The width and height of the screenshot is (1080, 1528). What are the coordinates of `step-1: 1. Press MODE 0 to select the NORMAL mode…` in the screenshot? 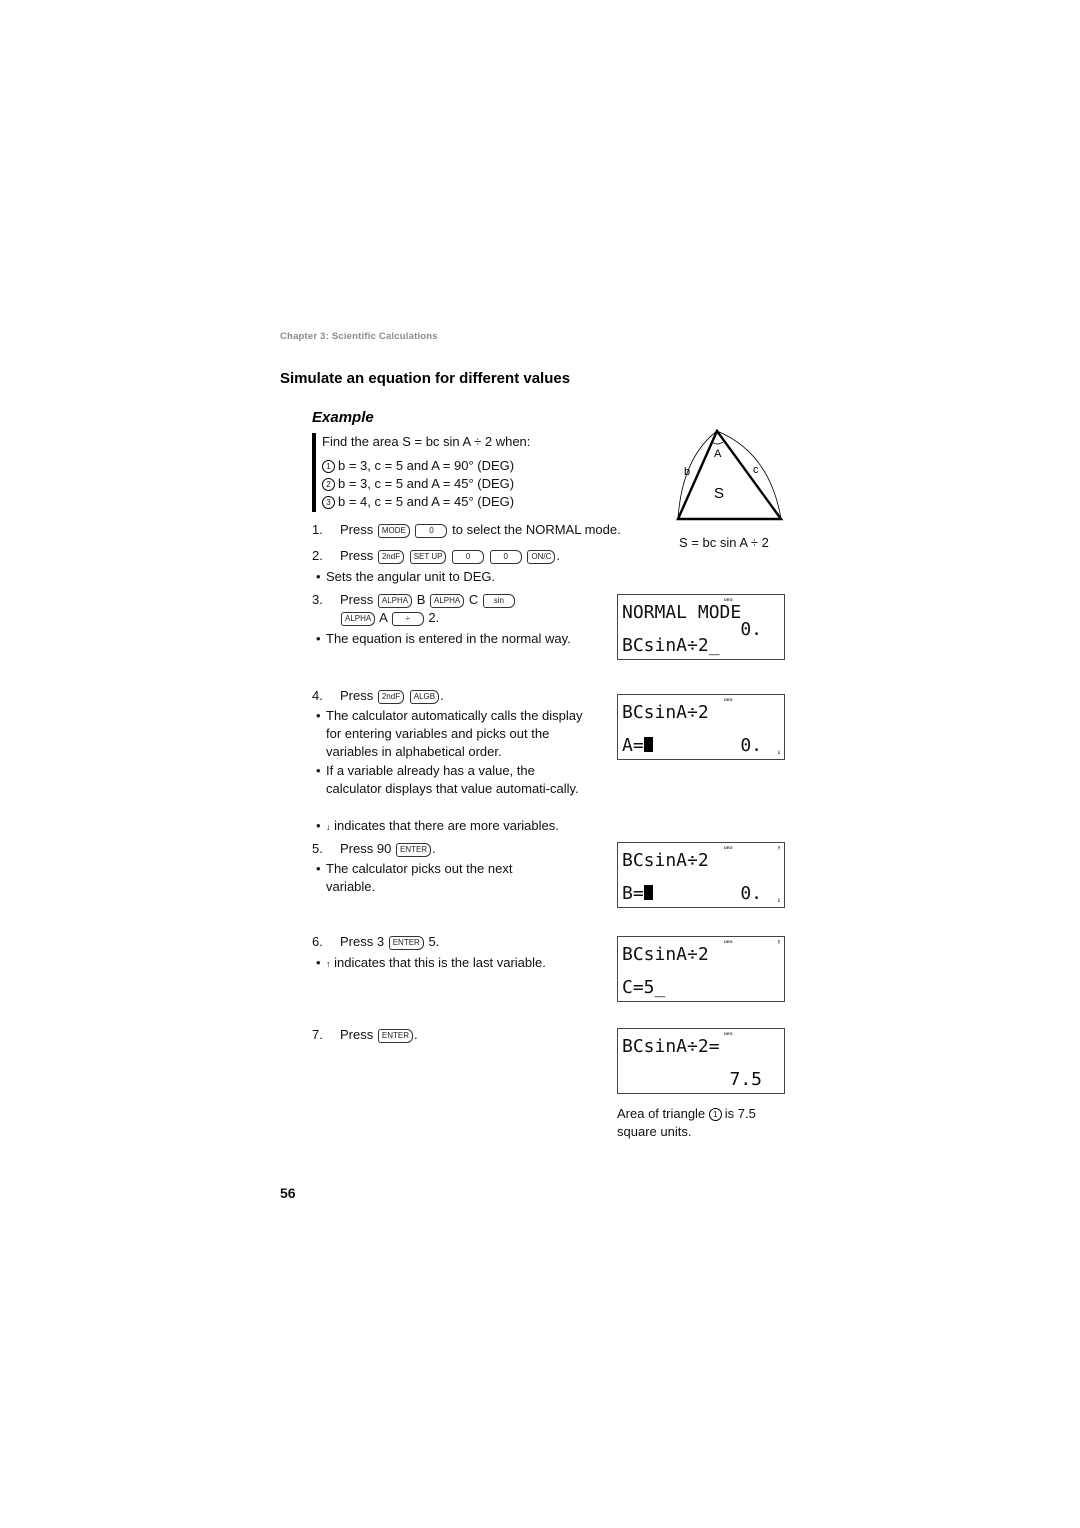 It's located at (466, 530).